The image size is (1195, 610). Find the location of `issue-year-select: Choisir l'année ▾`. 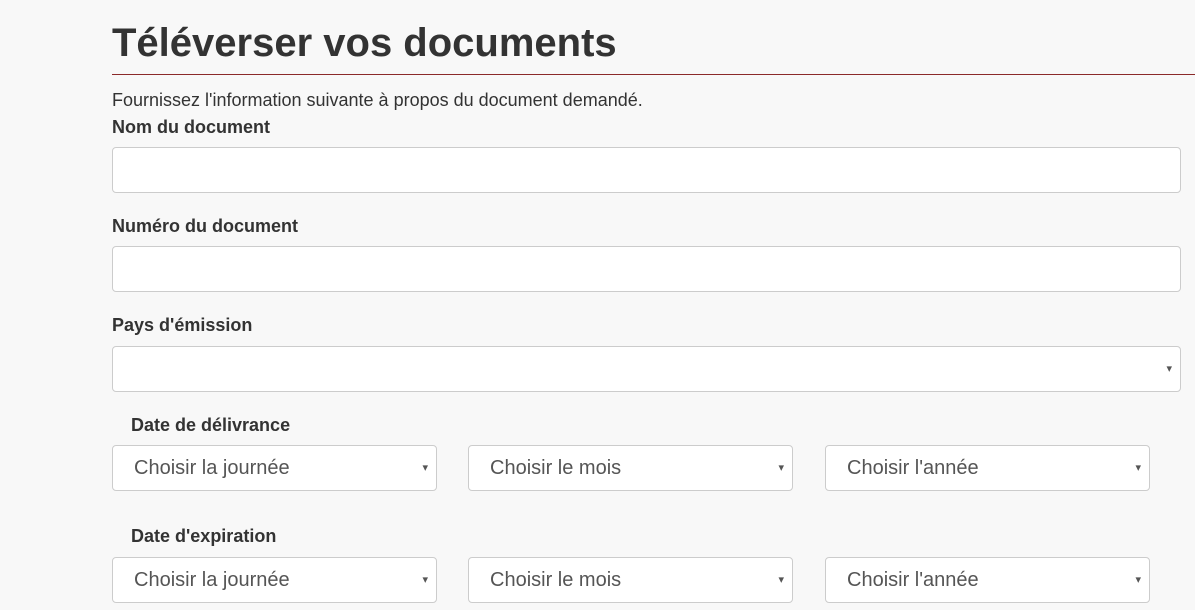

issue-year-select: Choisir l'année ▾ is located at coordinates (987, 468).